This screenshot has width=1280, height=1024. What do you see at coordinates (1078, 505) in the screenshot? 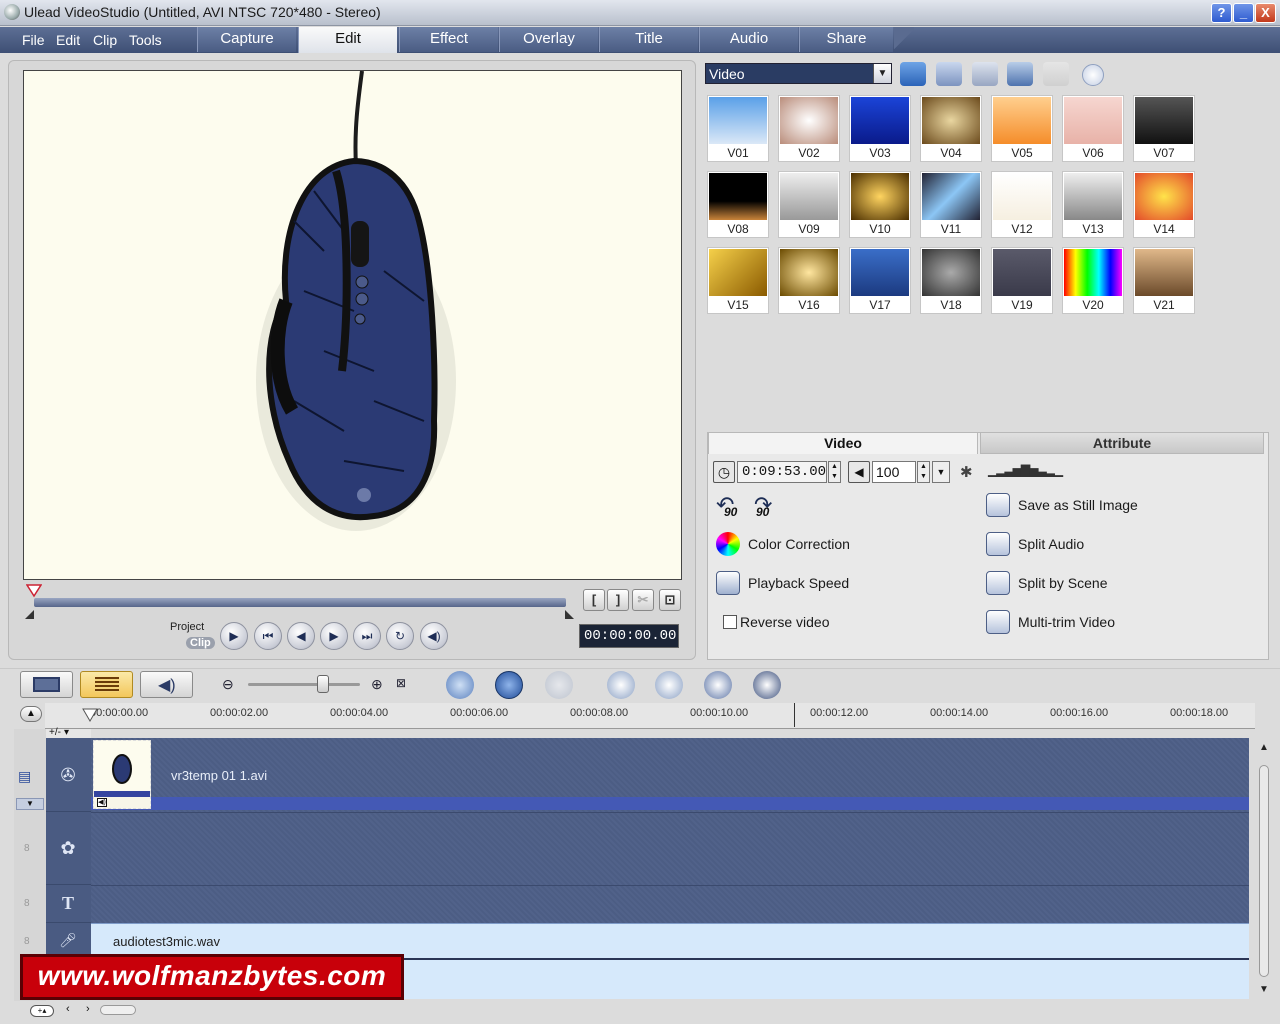
I see `save-still-image-button: Save as Still Image` at bounding box center [1078, 505].